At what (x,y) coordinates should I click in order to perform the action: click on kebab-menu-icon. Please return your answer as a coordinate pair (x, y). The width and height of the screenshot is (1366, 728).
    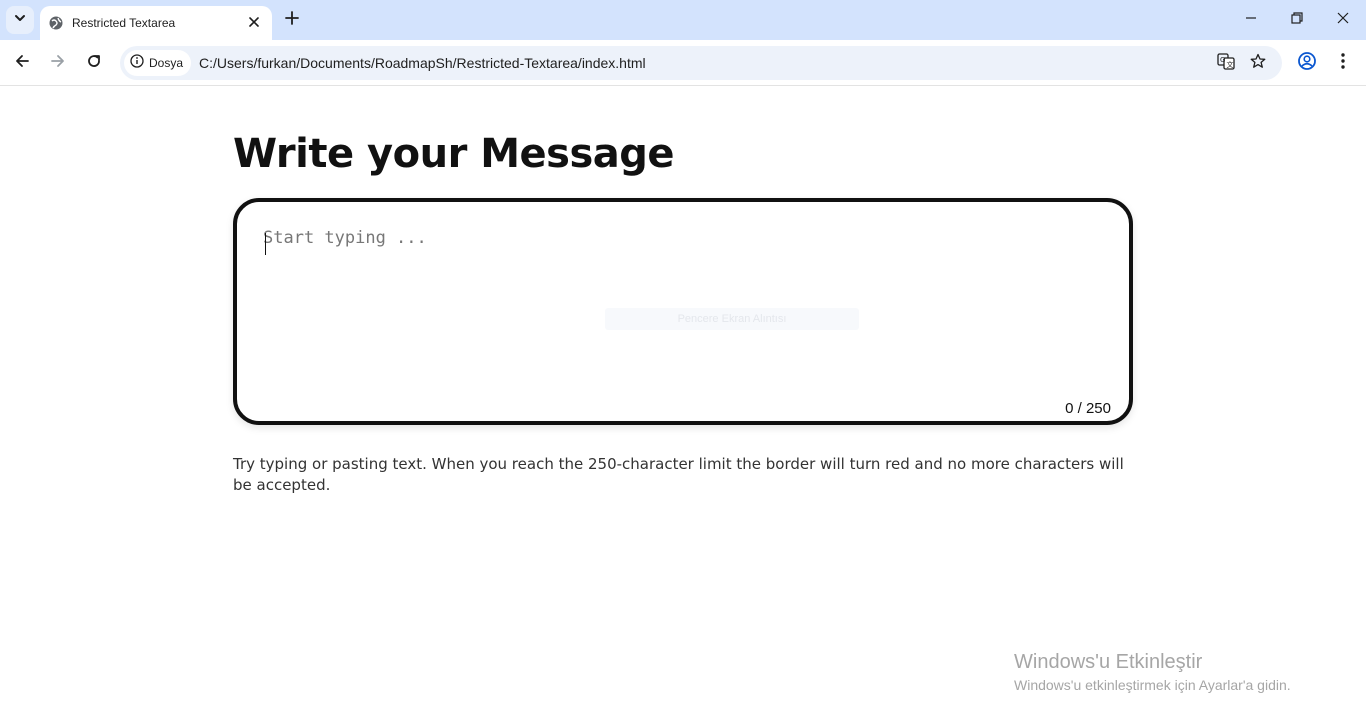
    Looking at the image, I should click on (1343, 63).